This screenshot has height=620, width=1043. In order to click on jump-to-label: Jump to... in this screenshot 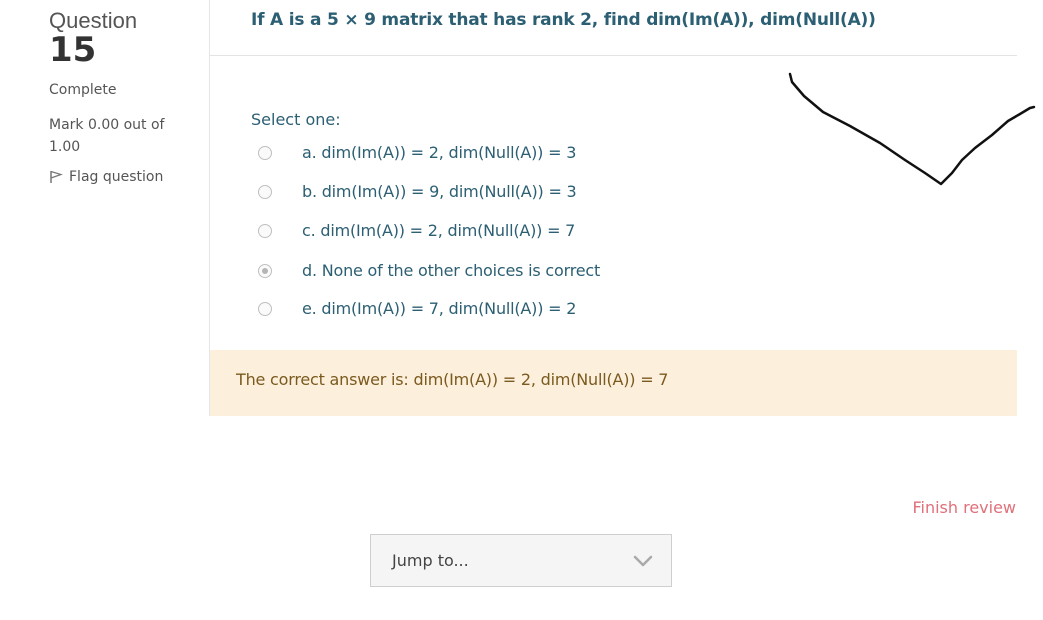, I will do `click(430, 560)`.